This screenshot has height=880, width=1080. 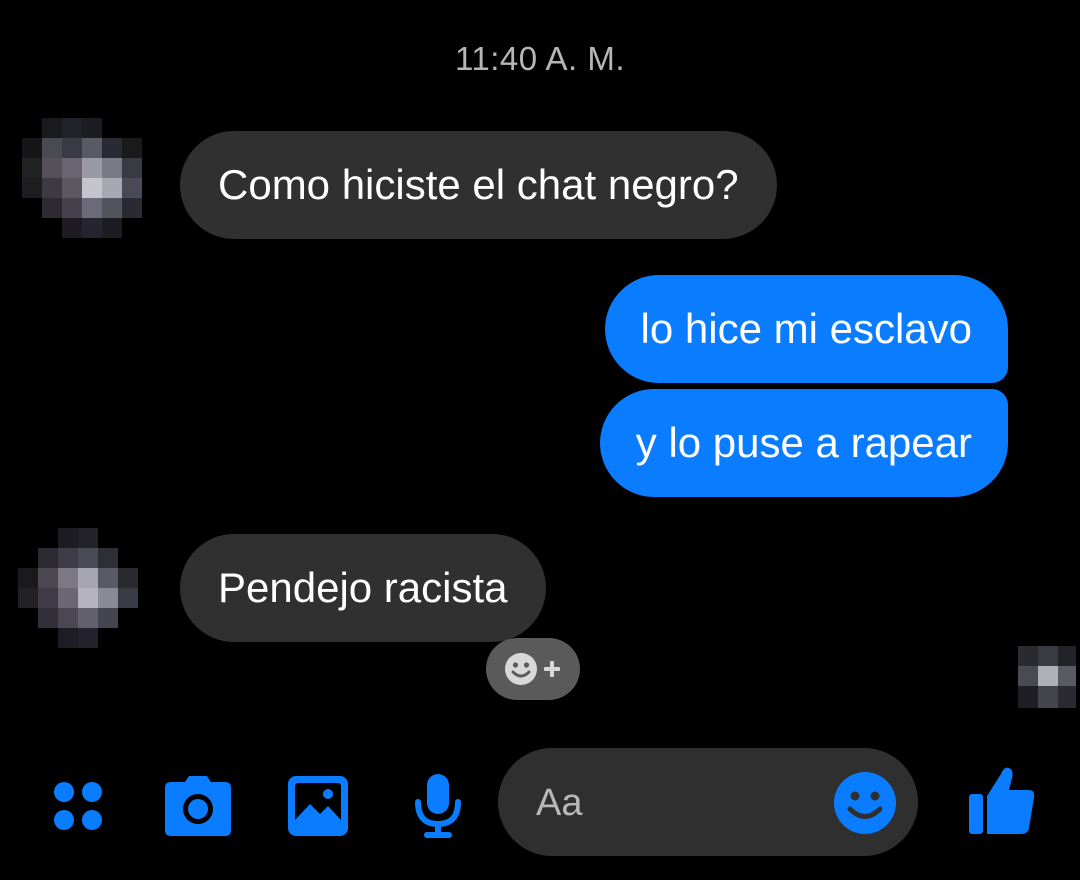 I want to click on gallery-icon, so click(x=318, y=806).